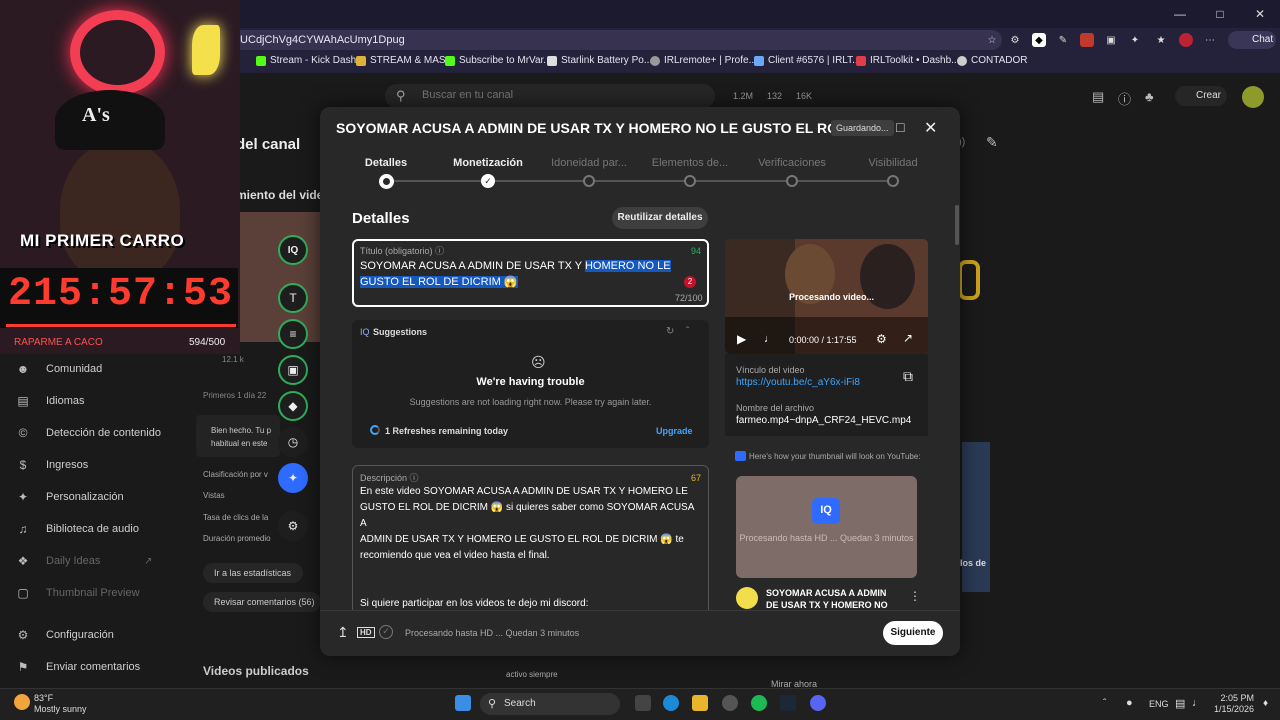 The width and height of the screenshot is (1280, 720). I want to click on ai-tool-button: ✦, so click(293, 478).